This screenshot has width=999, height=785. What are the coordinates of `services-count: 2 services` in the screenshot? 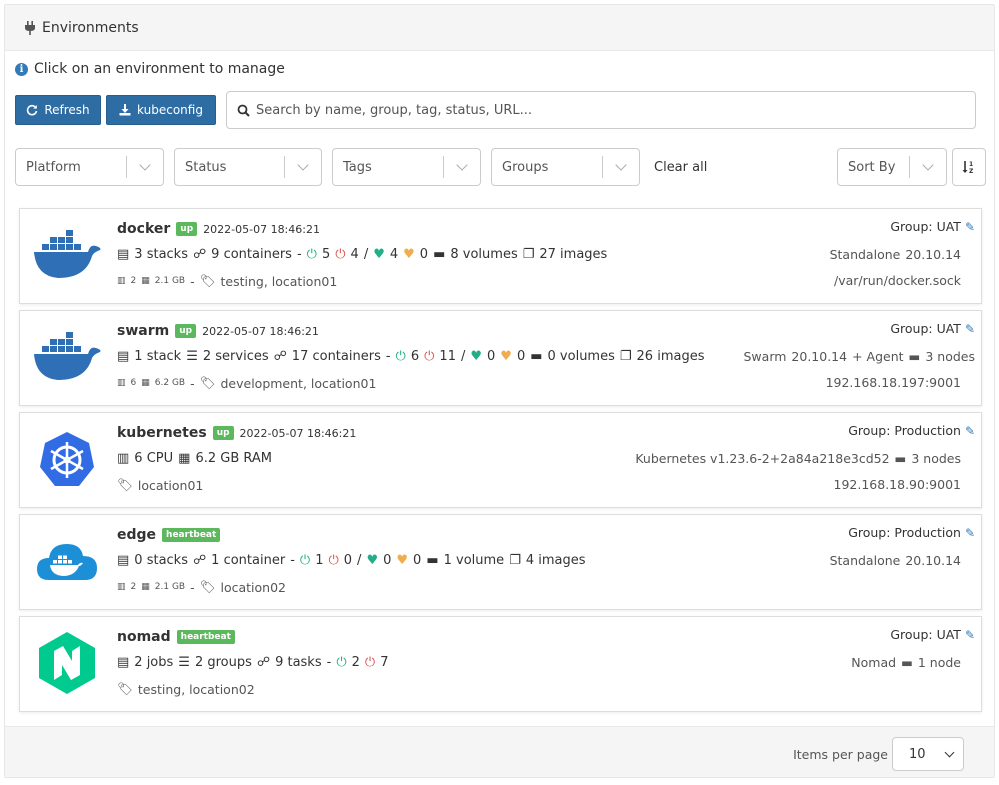 It's located at (235, 356).